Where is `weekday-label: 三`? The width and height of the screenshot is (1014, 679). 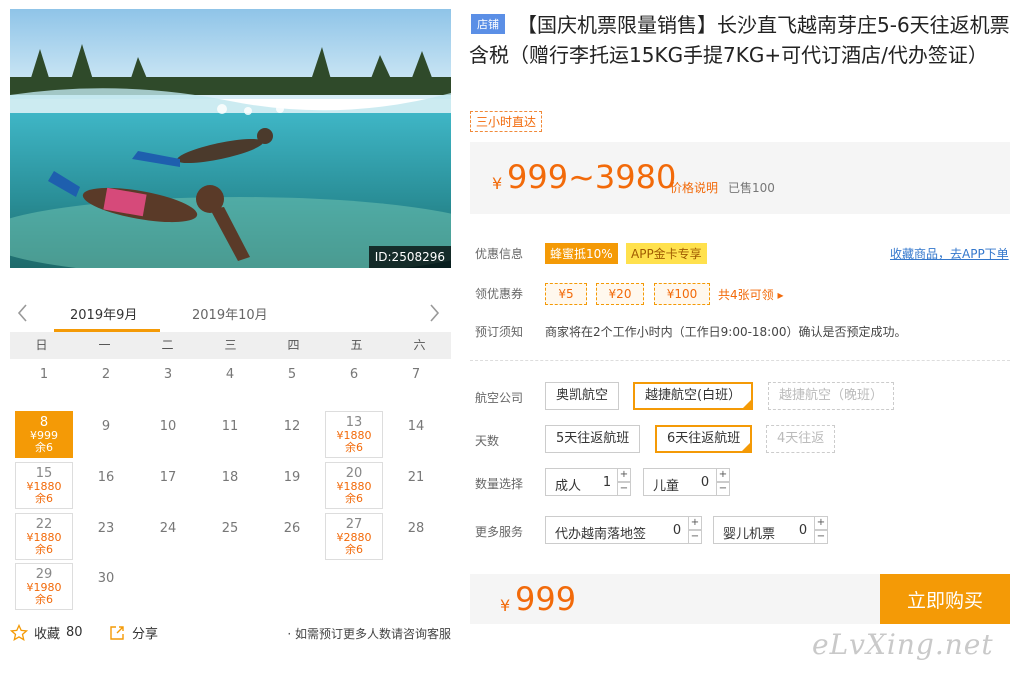
weekday-label: 三 is located at coordinates (230, 345).